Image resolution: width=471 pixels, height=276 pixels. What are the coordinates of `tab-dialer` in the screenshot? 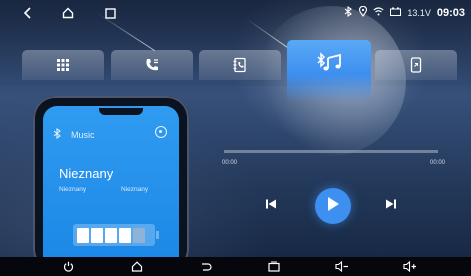 It's located at (152, 65).